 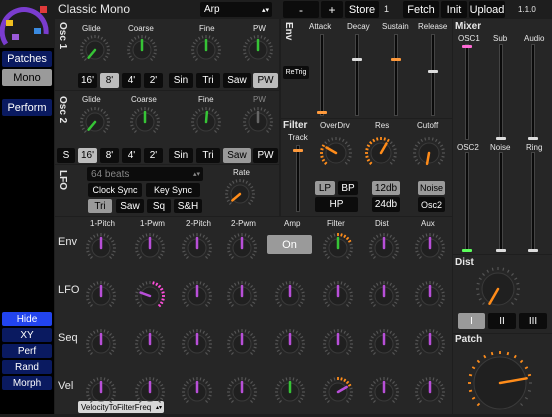 I want to click on init-button: Init, so click(x=454, y=9).